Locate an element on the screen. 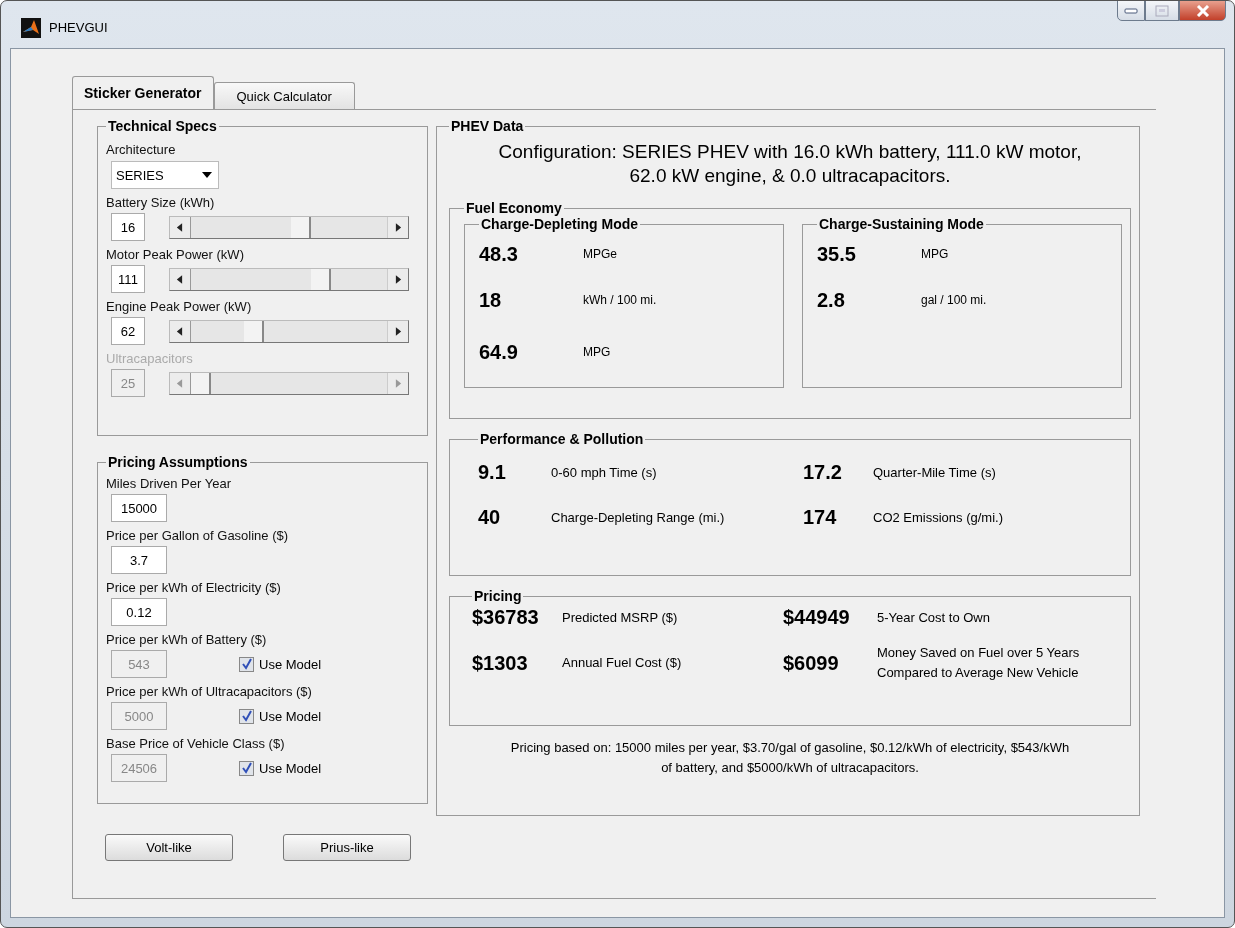  group-title: Charge-Depleting Mode is located at coordinates (560, 224).